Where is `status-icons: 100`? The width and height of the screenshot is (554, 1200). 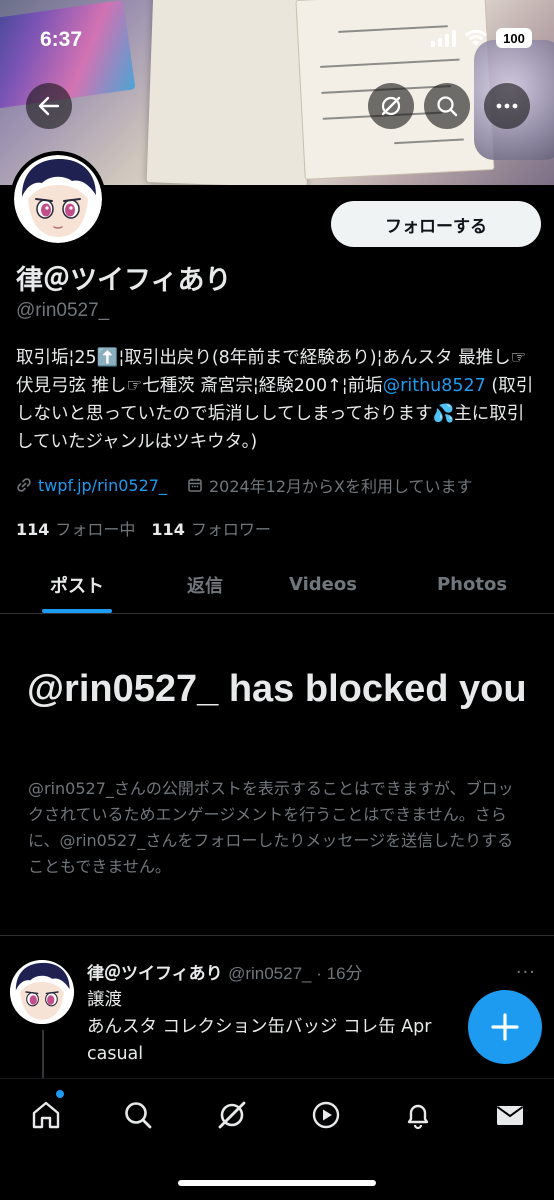
status-icons: 100 is located at coordinates (481, 38).